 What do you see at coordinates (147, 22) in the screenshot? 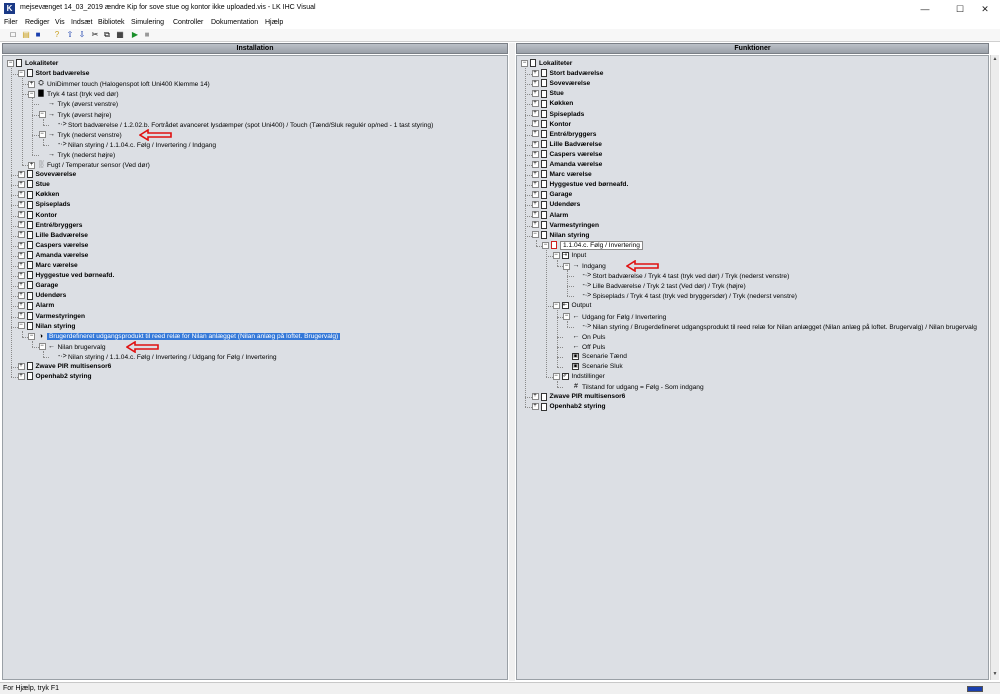
I see `menu-simulering: Simulering` at bounding box center [147, 22].